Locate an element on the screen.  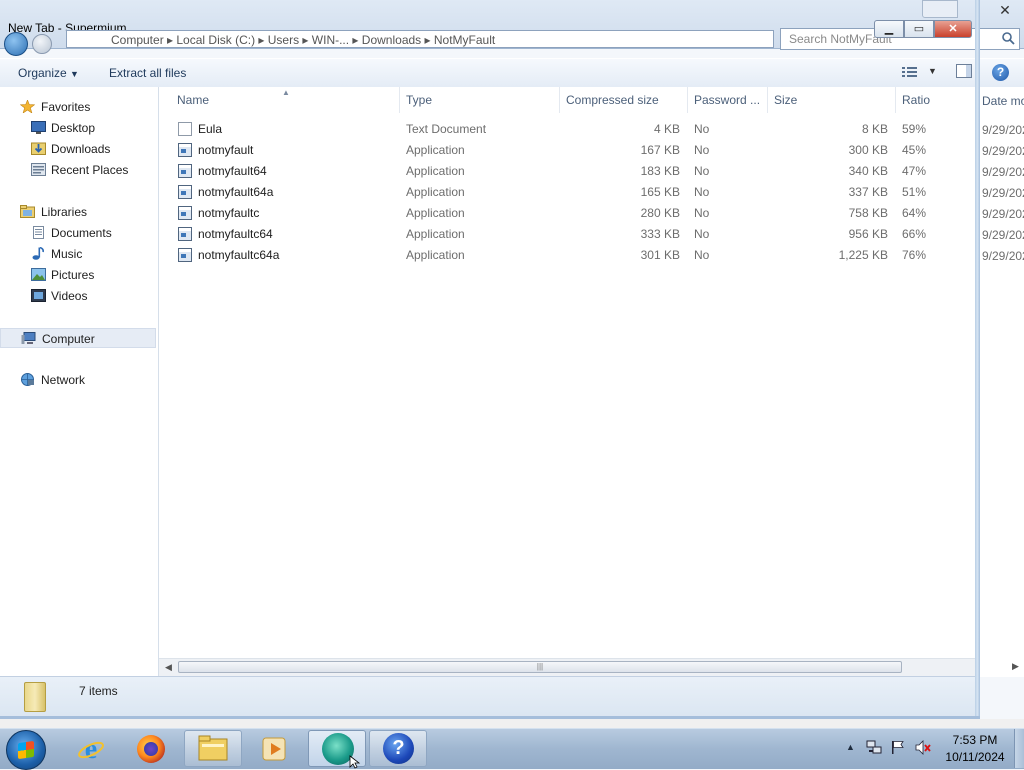
nav-recent-places: Recent Places is located at coordinates (78, 170).